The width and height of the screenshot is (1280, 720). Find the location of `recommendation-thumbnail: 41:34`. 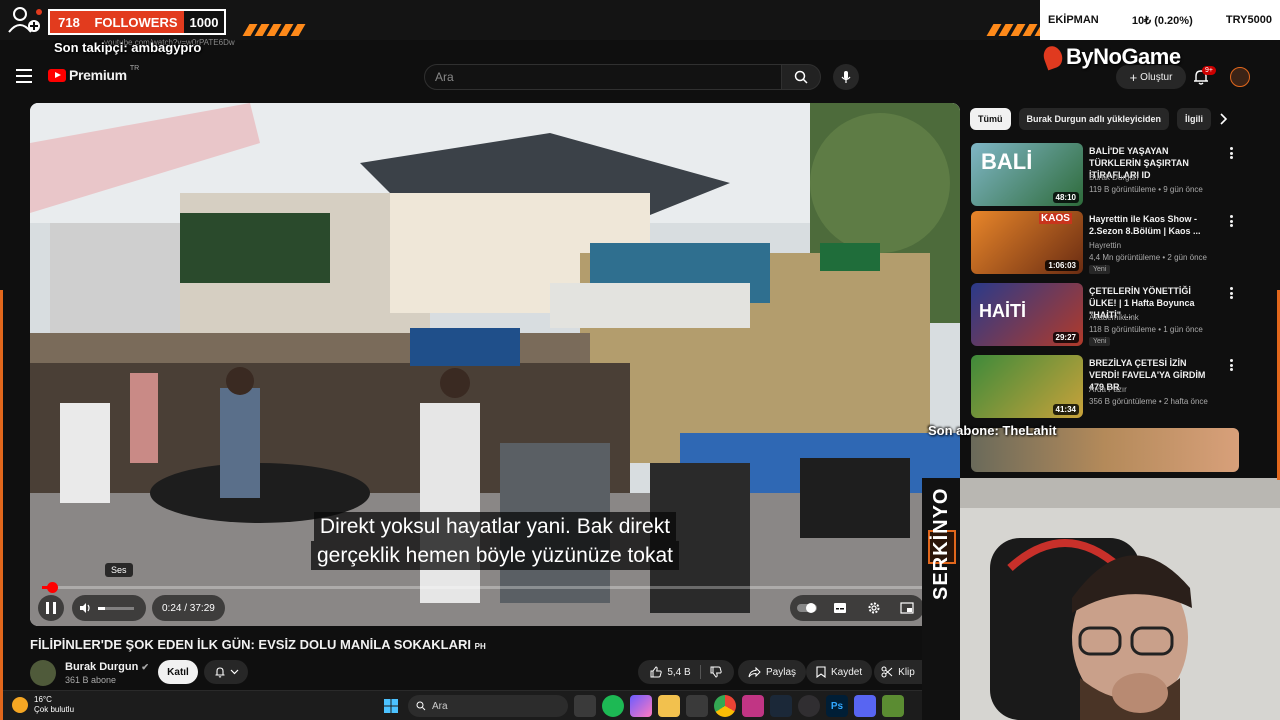

recommendation-thumbnail: 41:34 is located at coordinates (1027, 386).